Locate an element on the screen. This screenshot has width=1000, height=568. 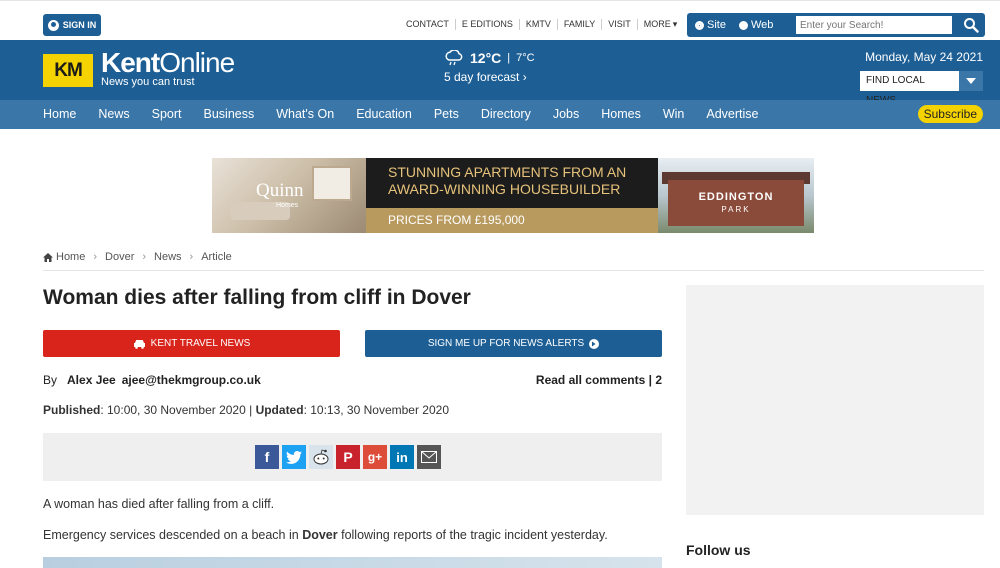
share-icons: f P g+ in is located at coordinates (348, 457).